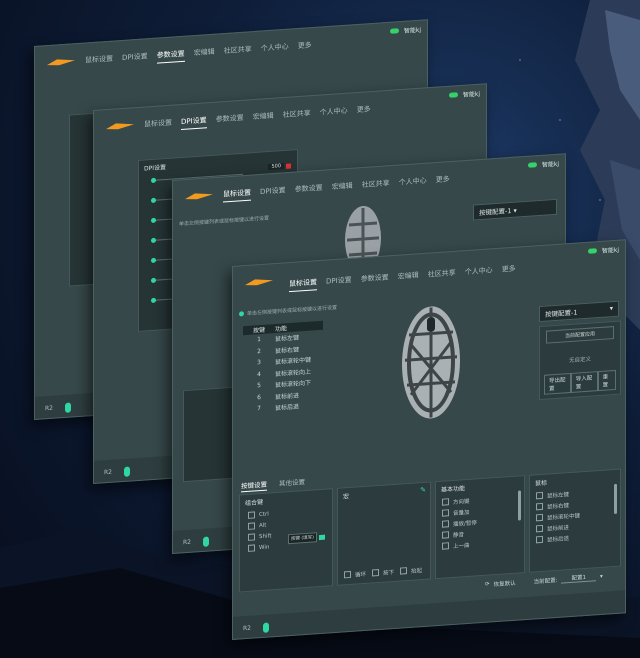  What do you see at coordinates (264, 514) in the screenshot?
I see `combo-key-label: Ctrl` at bounding box center [264, 514].